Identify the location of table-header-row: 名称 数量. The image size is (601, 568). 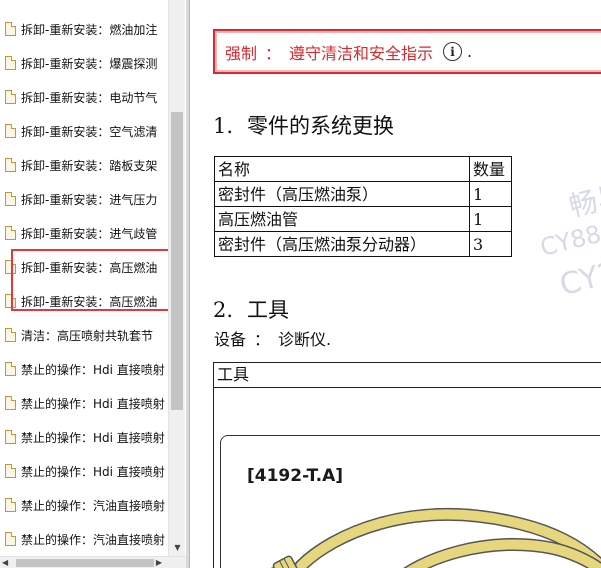
(363, 169).